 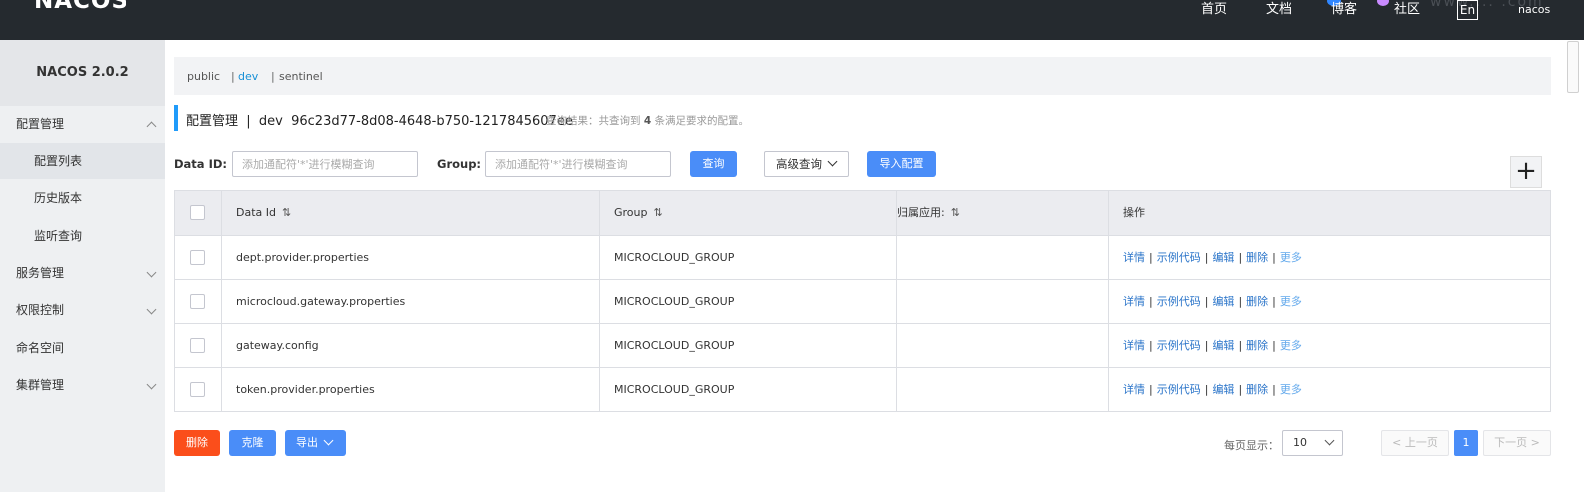 What do you see at coordinates (901, 164) in the screenshot?
I see `import-config-button: 导入配置` at bounding box center [901, 164].